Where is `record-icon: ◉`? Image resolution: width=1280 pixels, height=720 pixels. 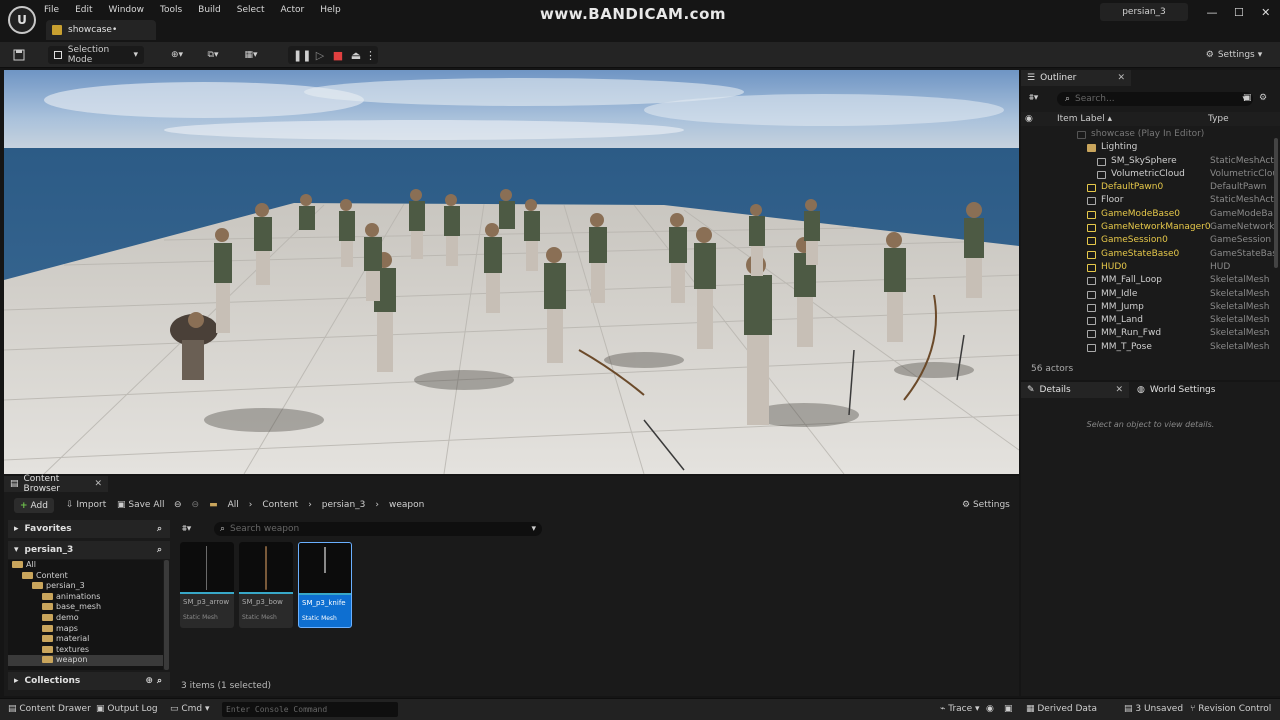
record-icon: ◉ is located at coordinates (990, 709).